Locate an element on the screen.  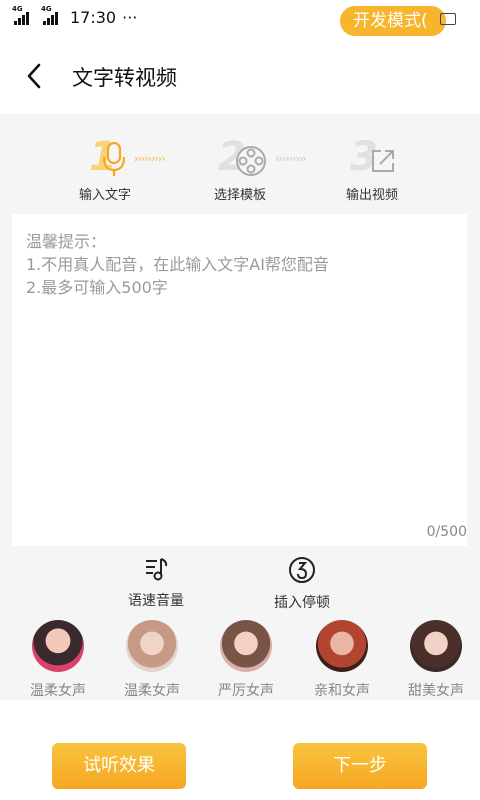
step-select-template: 2 选择模板 is located at coordinates (240, 167).